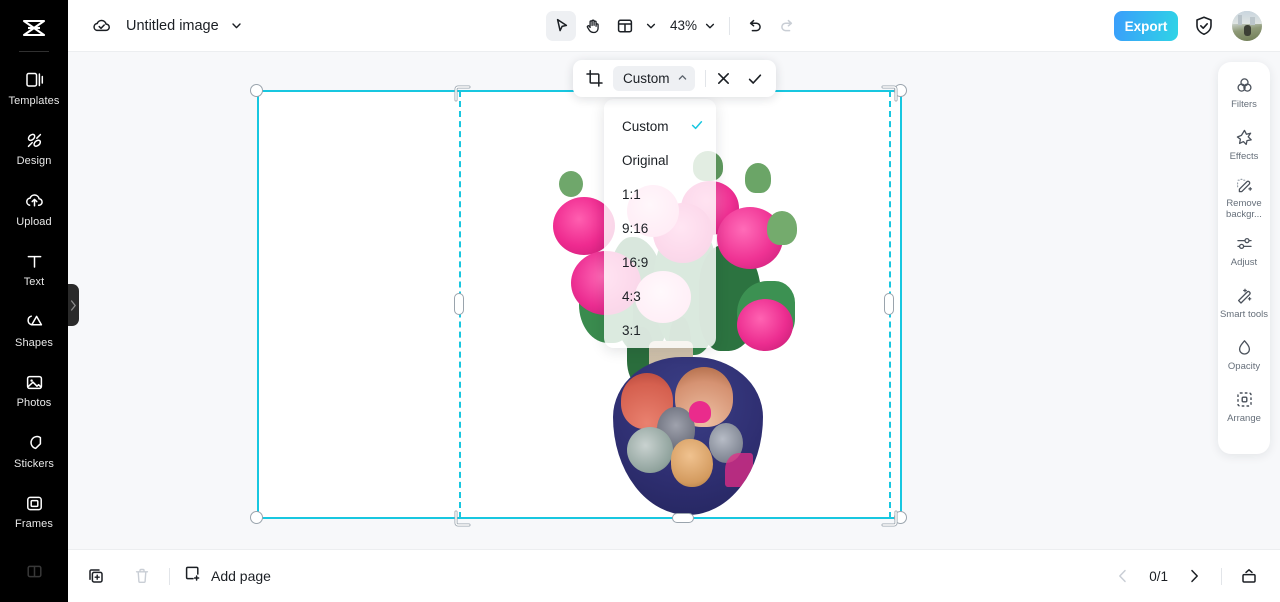 This screenshot has height=602, width=1280. I want to click on resize-handle-top-left, so click(256, 90).